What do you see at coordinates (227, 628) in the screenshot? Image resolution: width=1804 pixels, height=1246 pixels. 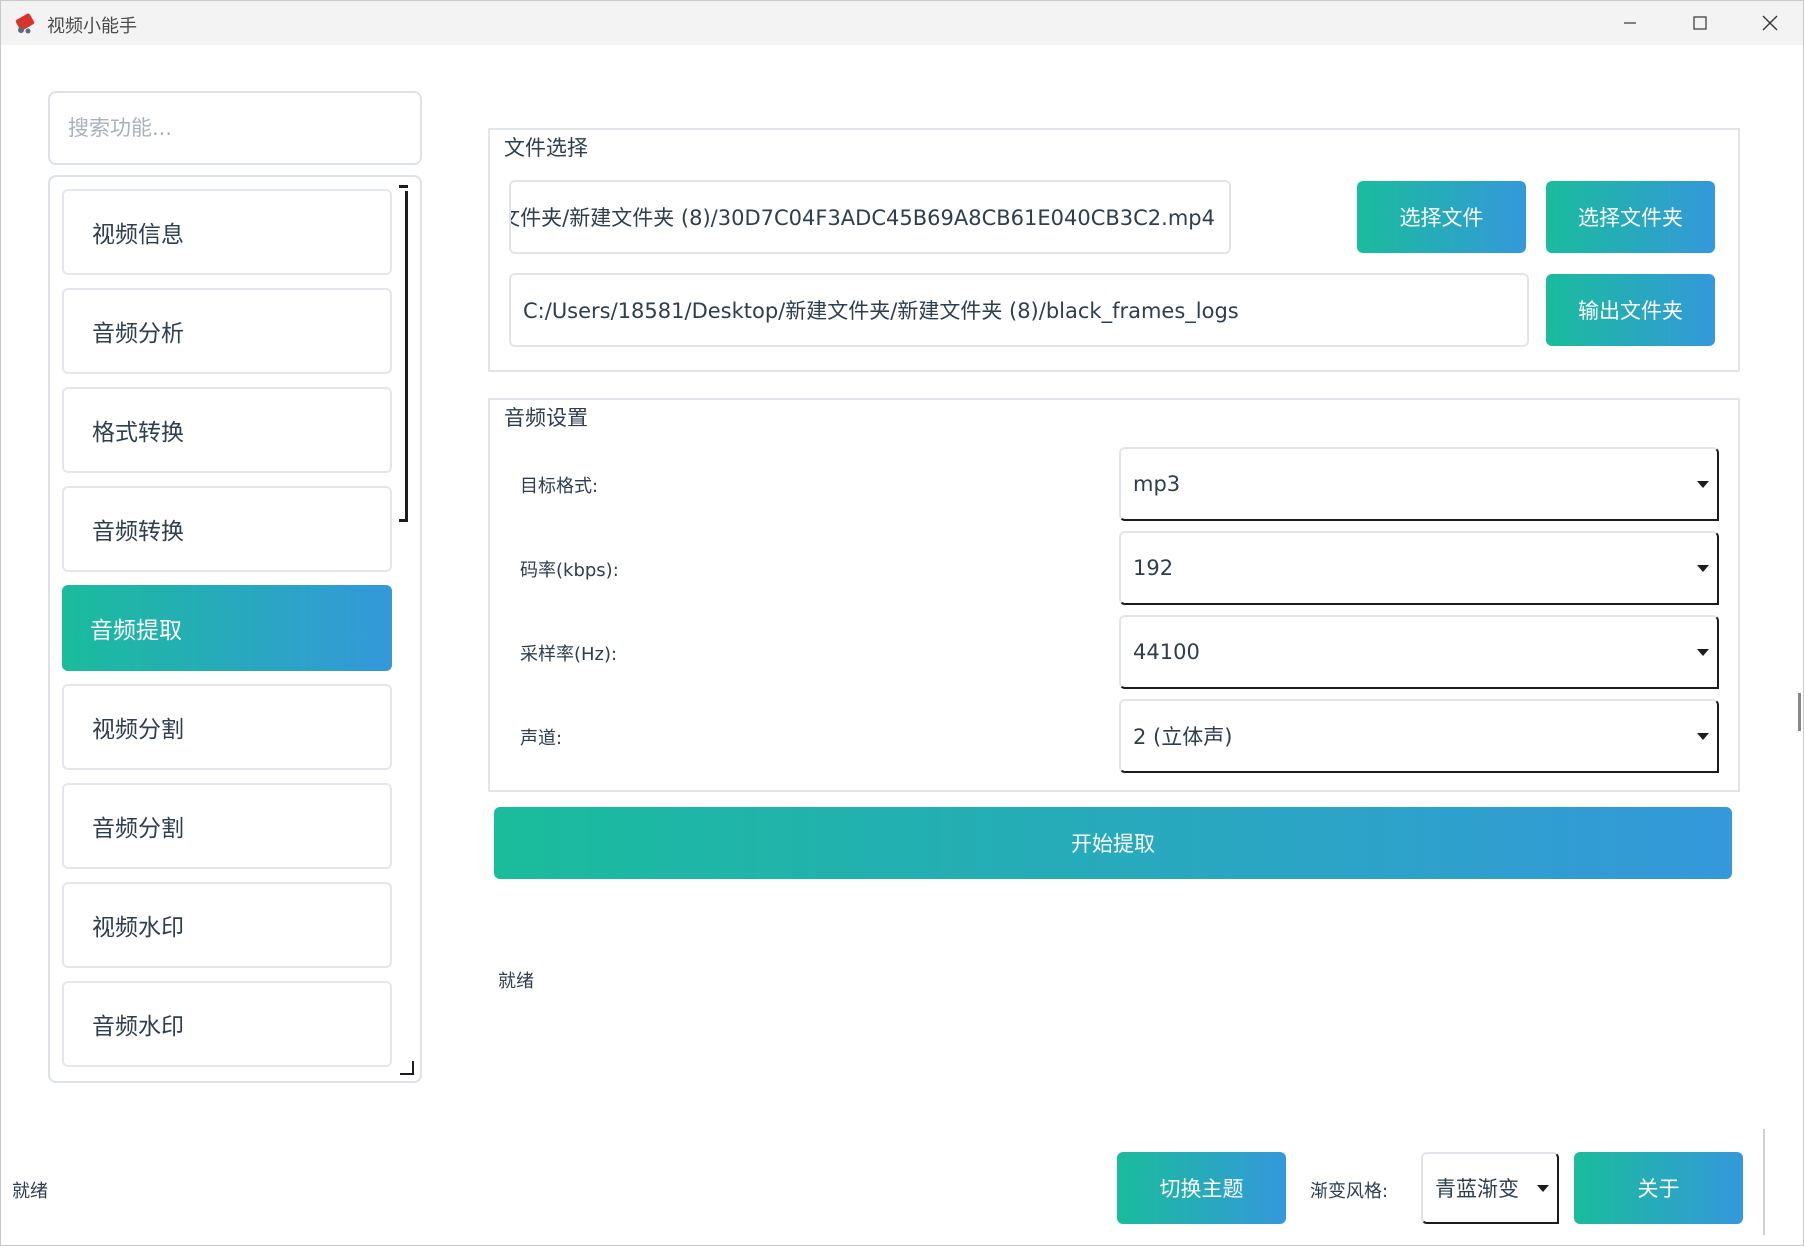 I see `sidebar-item-audio-extract: 音频提取` at bounding box center [227, 628].